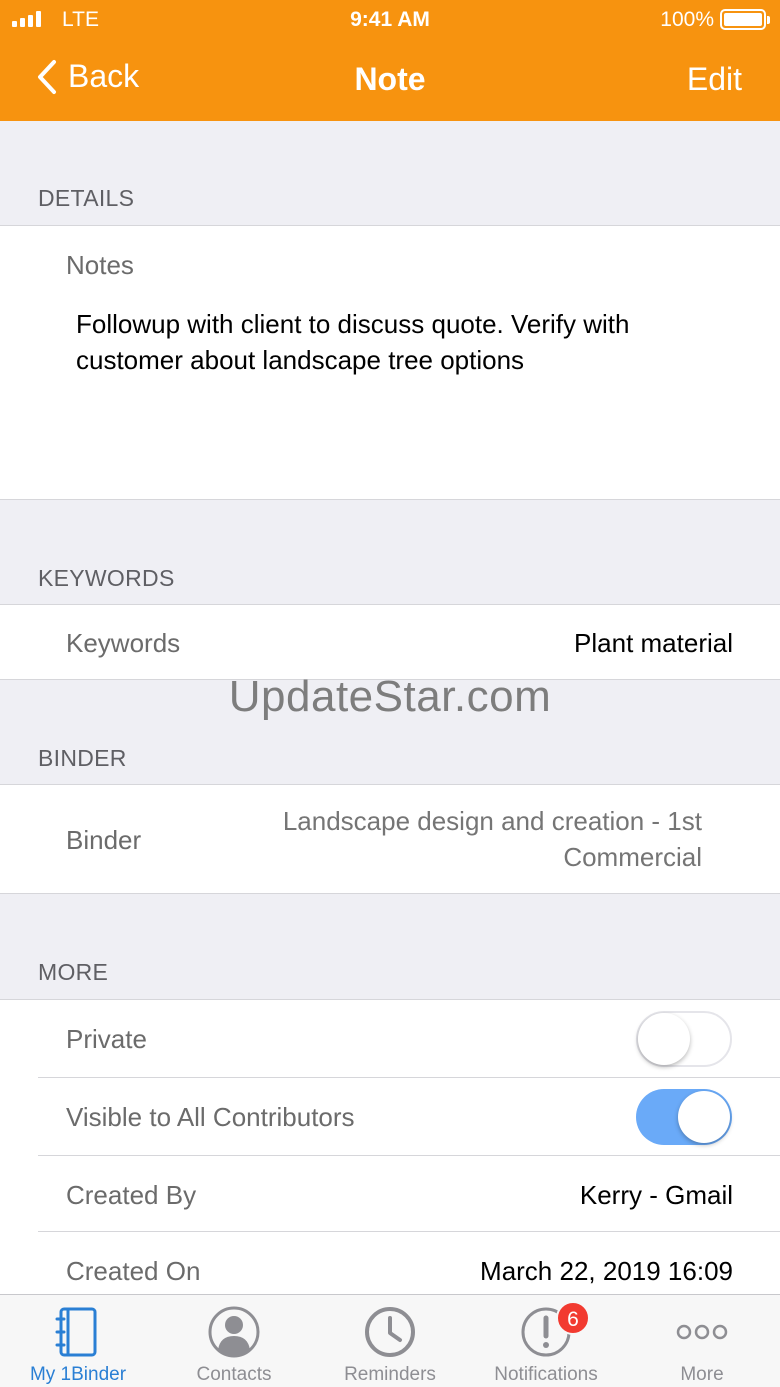 Image resolution: width=780 pixels, height=1387 pixels. What do you see at coordinates (104, 840) in the screenshot?
I see `binder-label: Binder` at bounding box center [104, 840].